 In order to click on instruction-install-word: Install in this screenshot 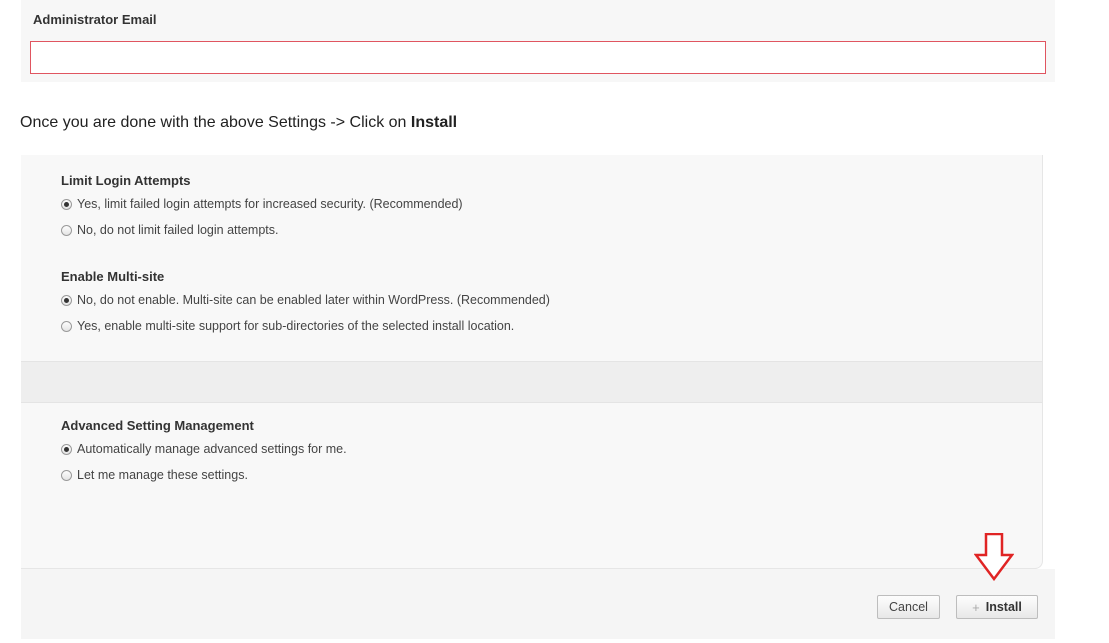, I will do `click(434, 122)`.